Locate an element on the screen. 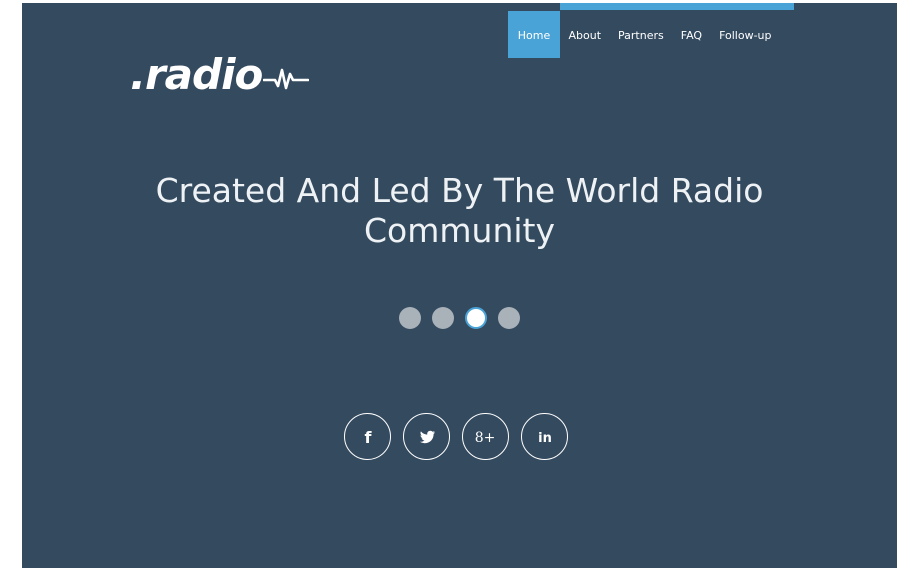  google-plus-link: 8+ is located at coordinates (485, 436).